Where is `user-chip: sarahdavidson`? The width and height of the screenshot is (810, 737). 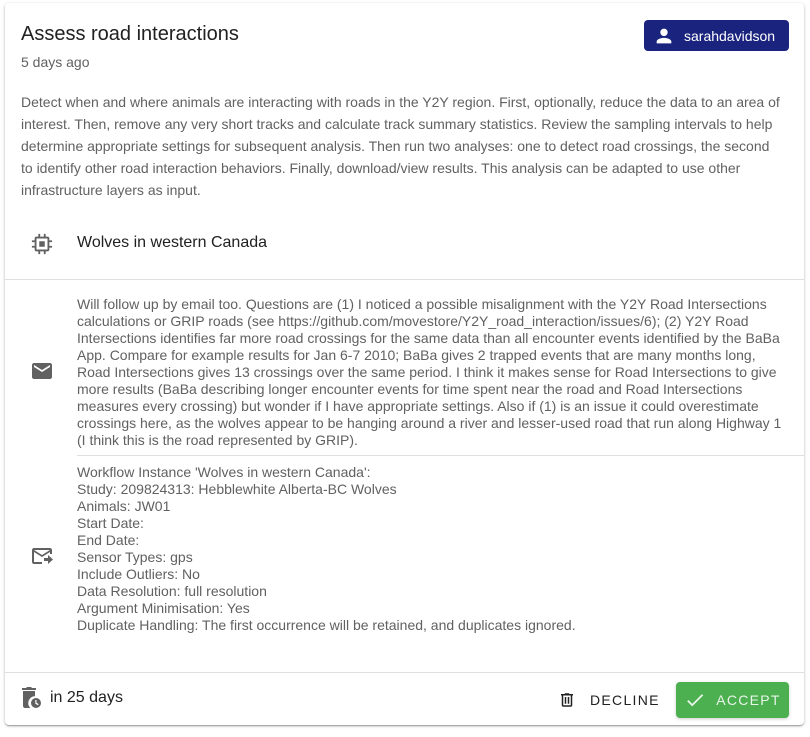
user-chip: sarahdavidson is located at coordinates (716, 35).